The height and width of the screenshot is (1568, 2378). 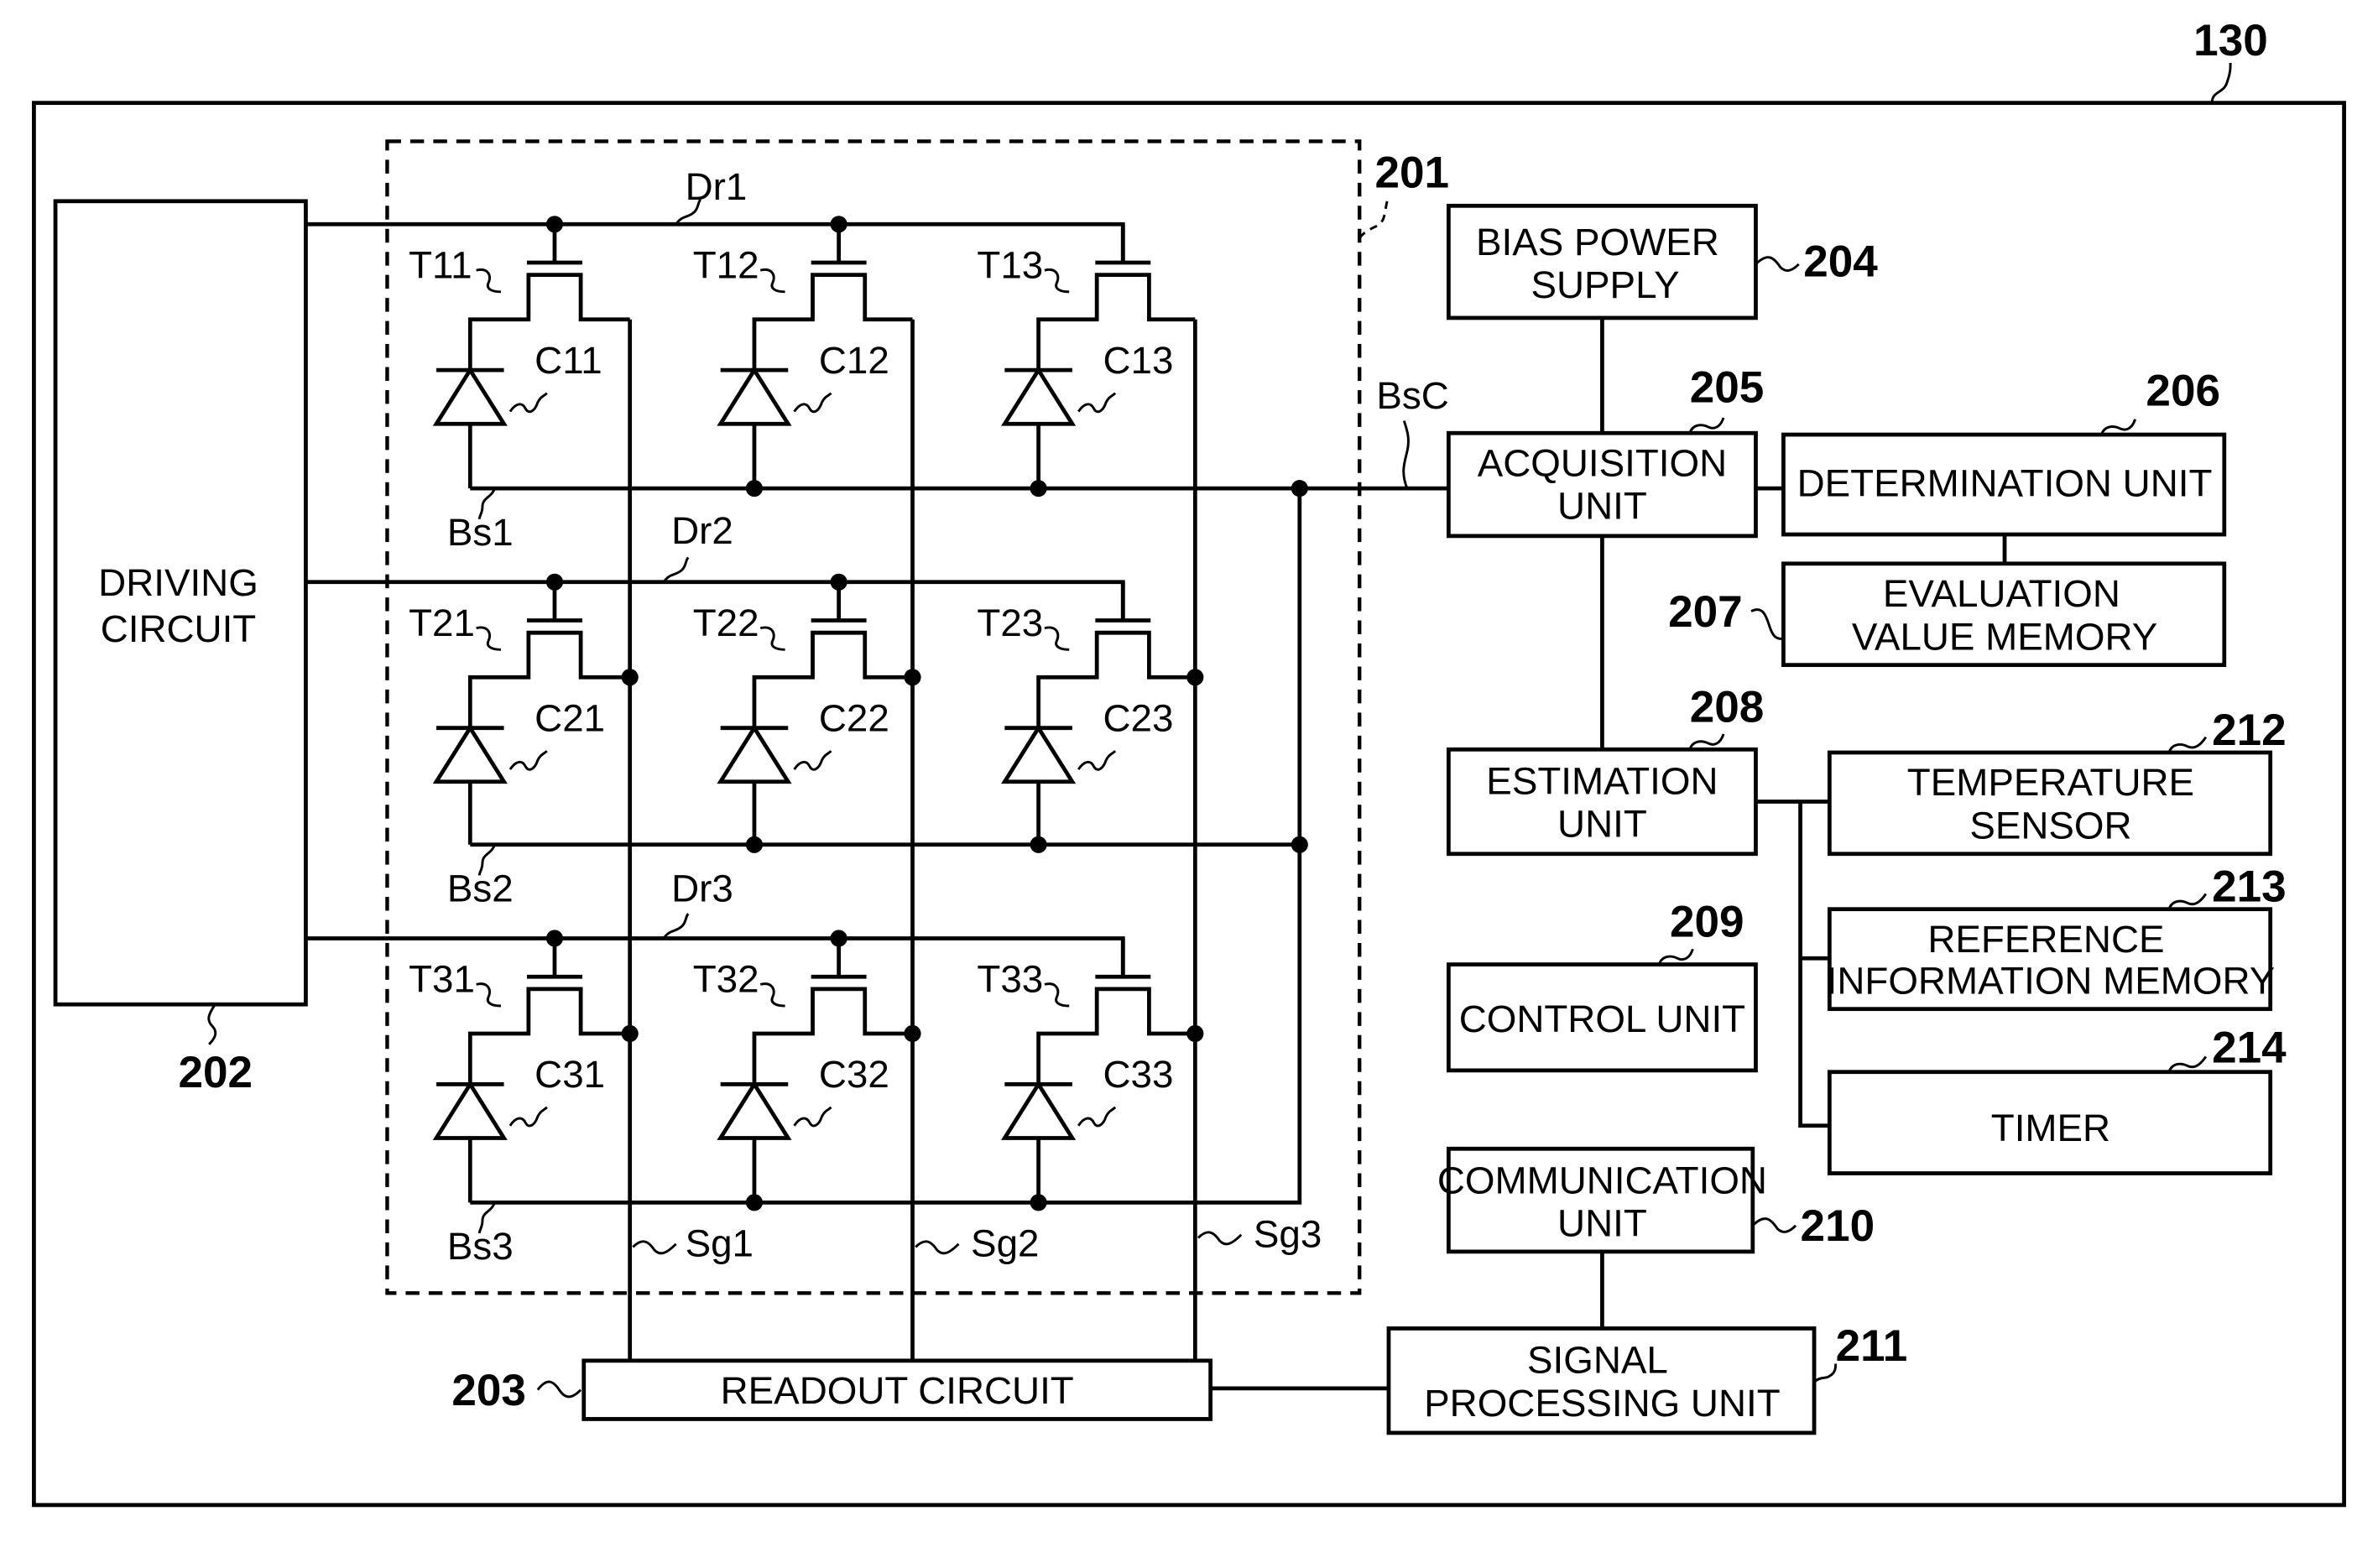 What do you see at coordinates (178, 582) in the screenshot?
I see `driving-circuit-label-1: DRIVING` at bounding box center [178, 582].